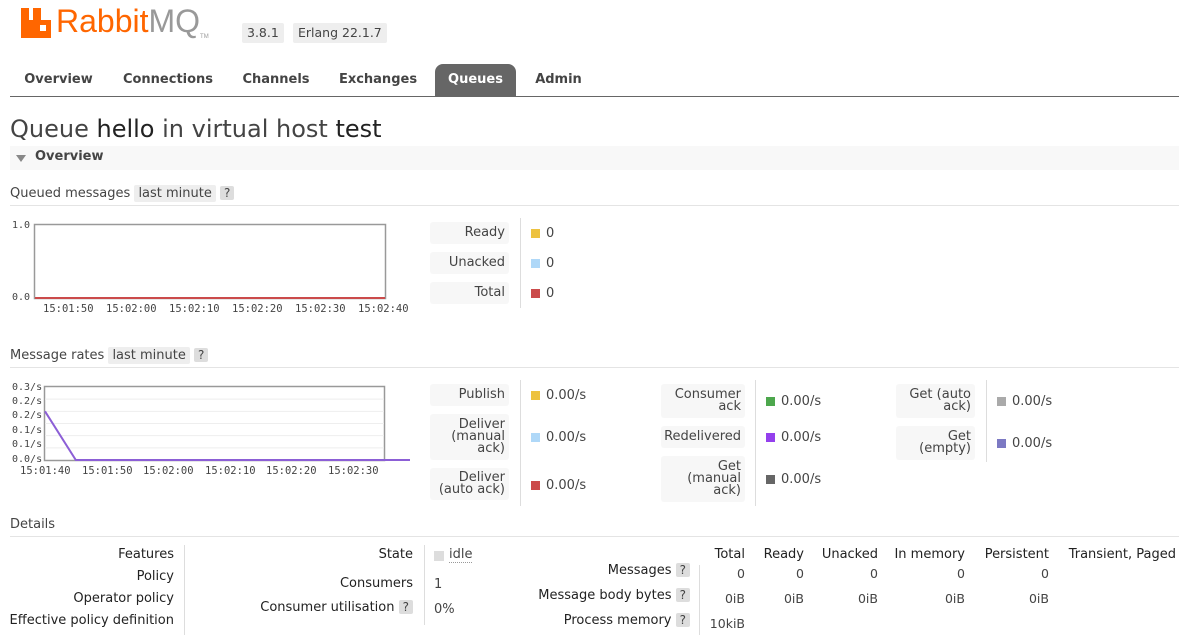 The image size is (1179, 642). I want to click on ready-value: 0, so click(550, 233).